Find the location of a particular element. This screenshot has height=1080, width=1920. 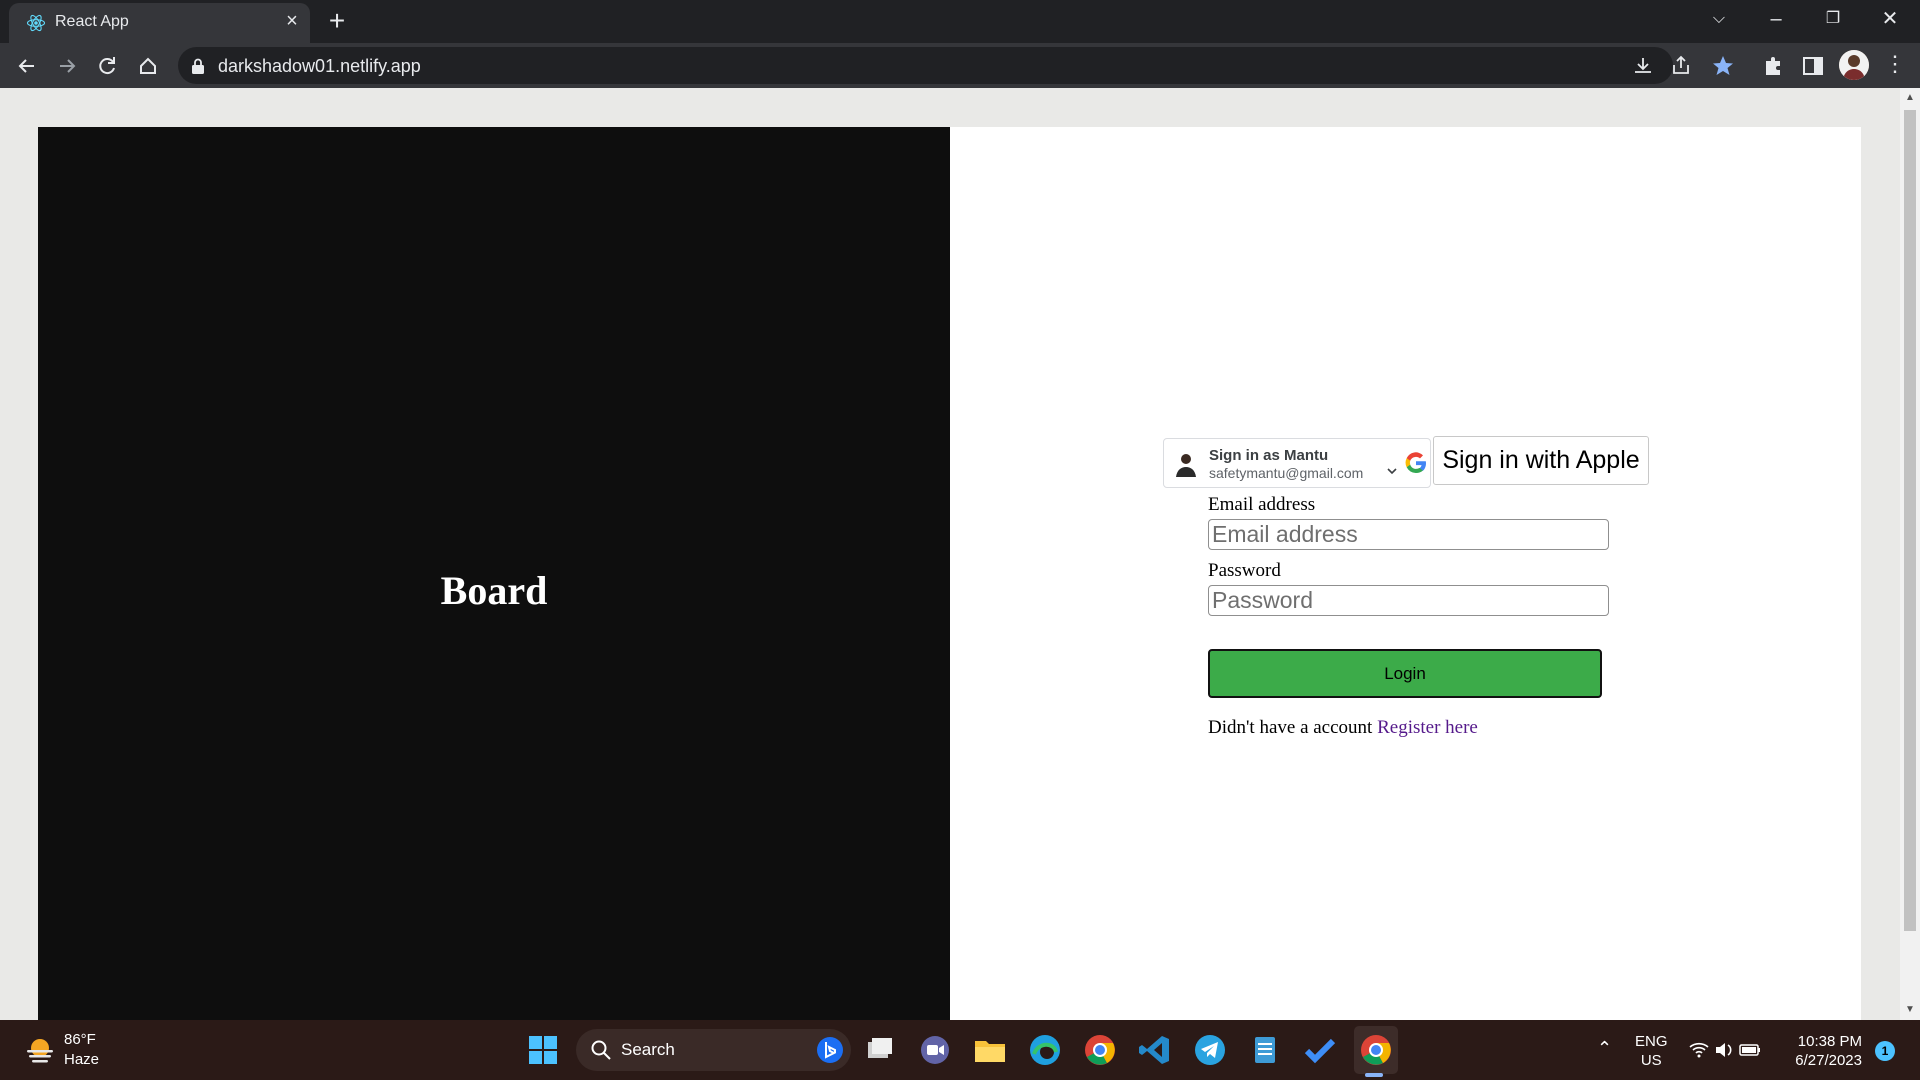

back-arrow-icon is located at coordinates (26, 66).